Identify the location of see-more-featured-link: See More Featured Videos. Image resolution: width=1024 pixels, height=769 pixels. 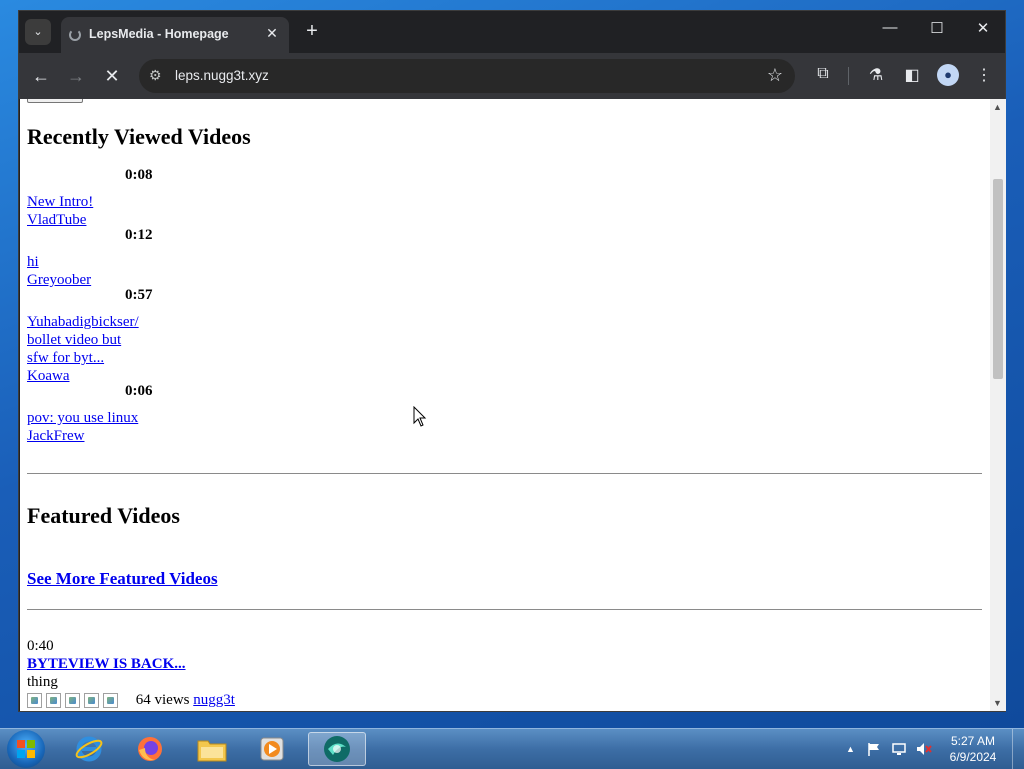
(122, 579).